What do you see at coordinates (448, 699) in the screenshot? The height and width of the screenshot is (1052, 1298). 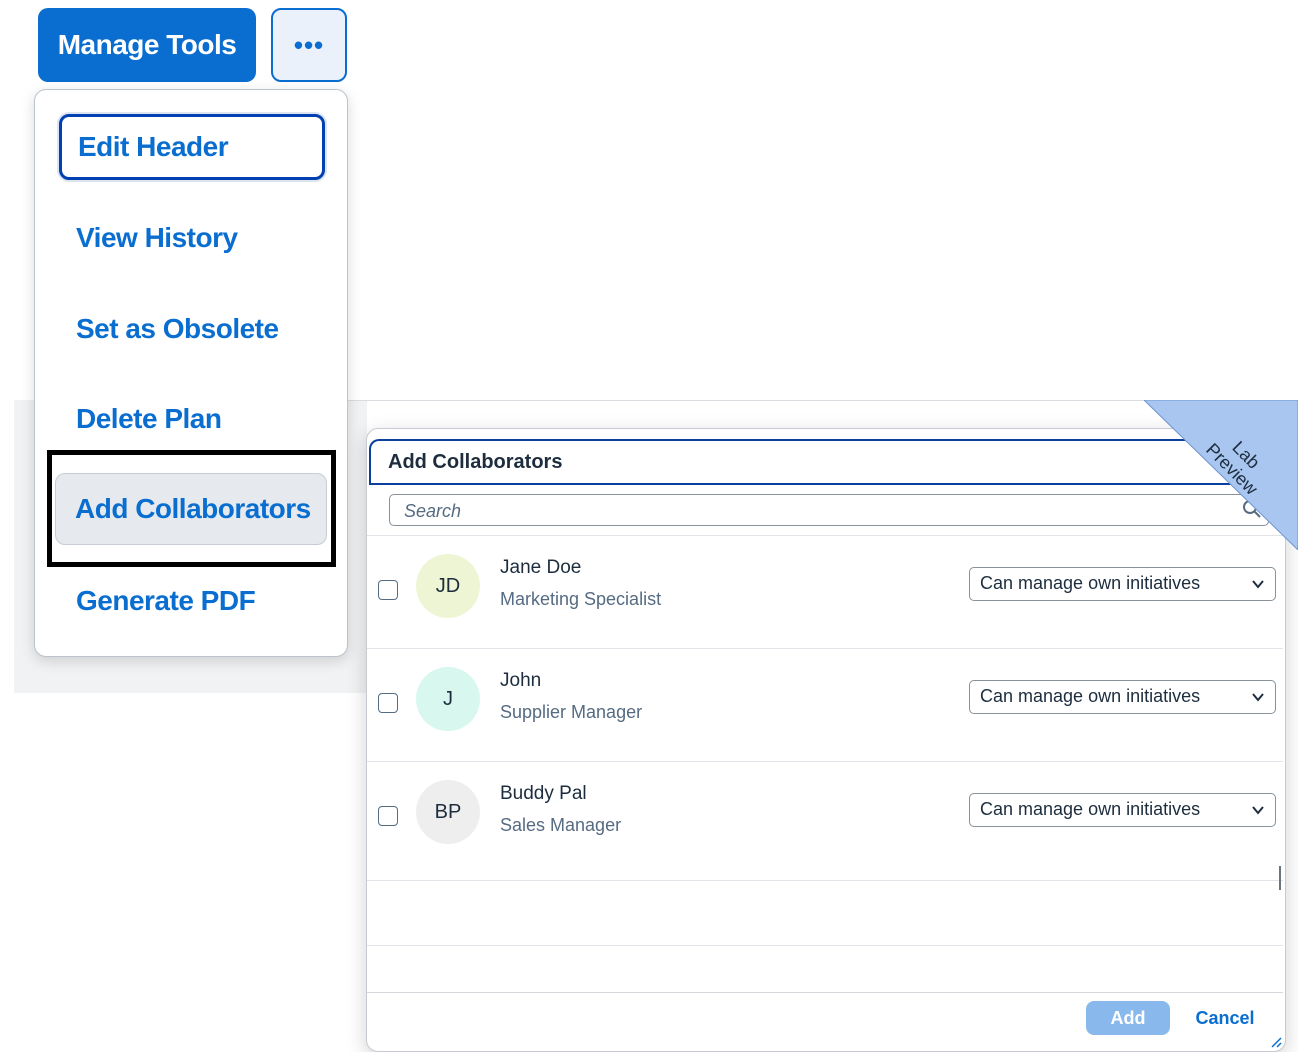 I see `avatar: J` at bounding box center [448, 699].